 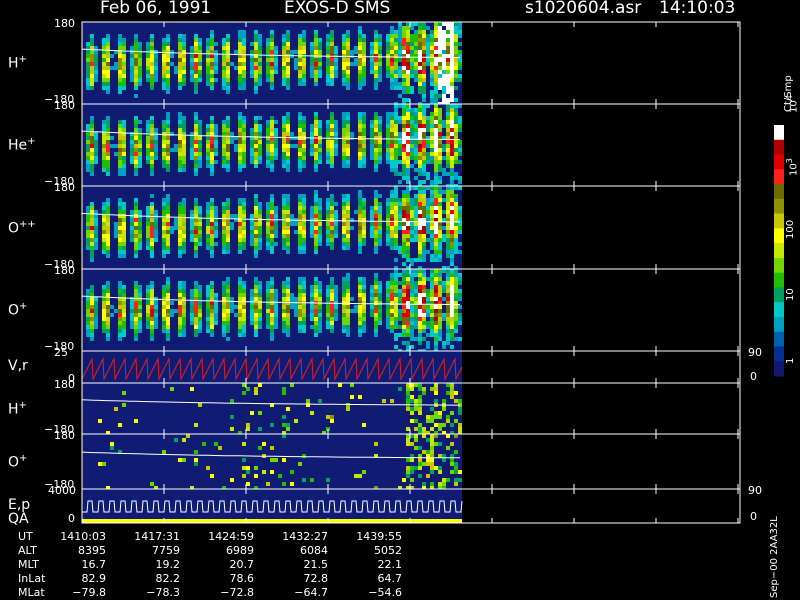 What do you see at coordinates (242, 578) in the screenshot?
I see `footer-cell: 78.6` at bounding box center [242, 578].